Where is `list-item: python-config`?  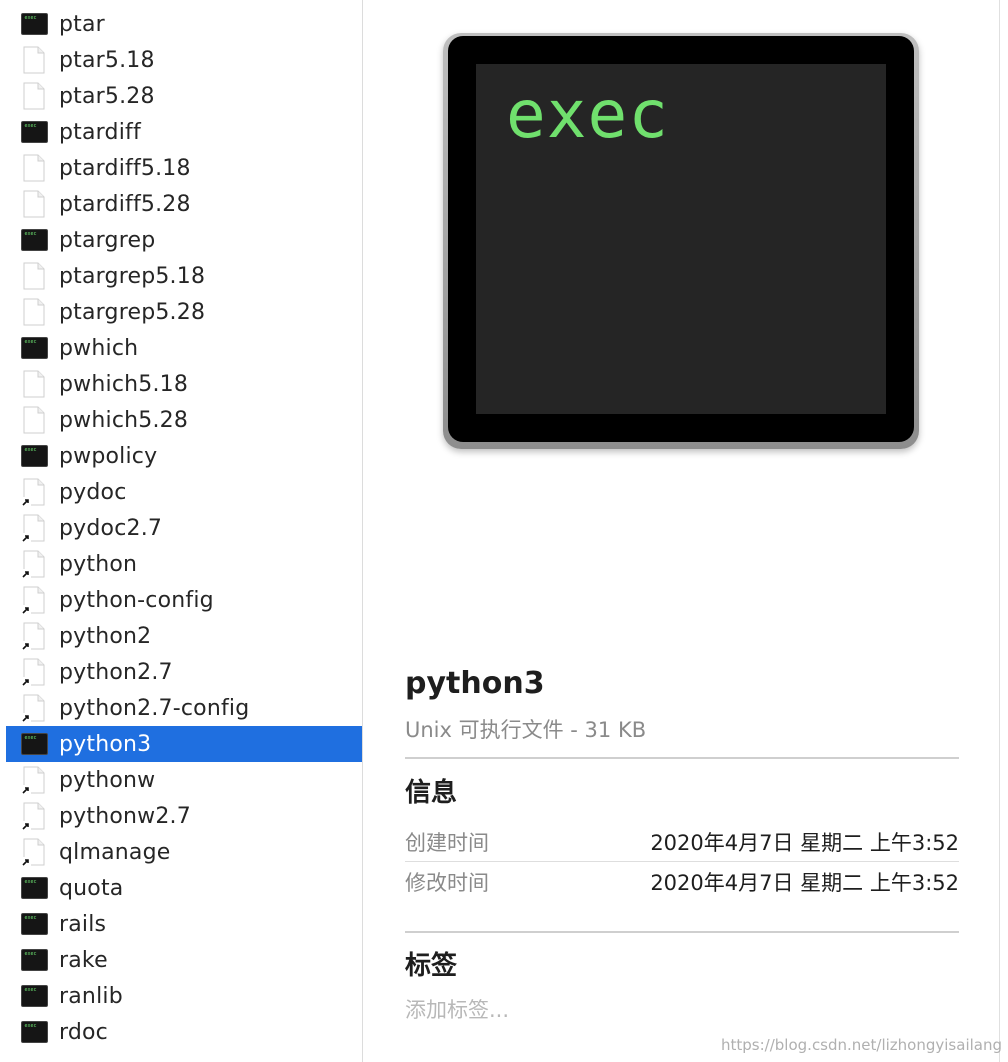
list-item: python-config is located at coordinates (184, 600).